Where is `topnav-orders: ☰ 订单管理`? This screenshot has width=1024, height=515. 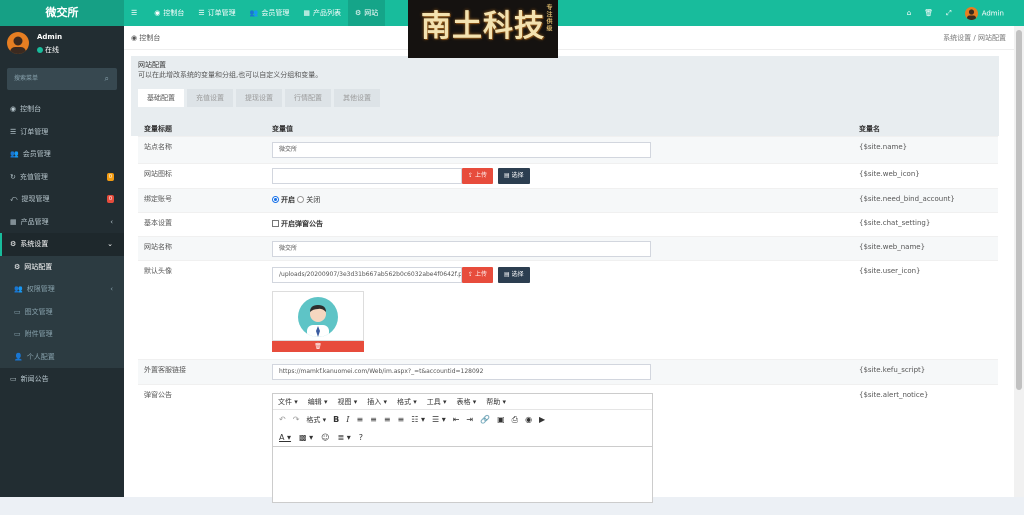
topnav-orders: ☰ 订单管理 is located at coordinates (216, 13).